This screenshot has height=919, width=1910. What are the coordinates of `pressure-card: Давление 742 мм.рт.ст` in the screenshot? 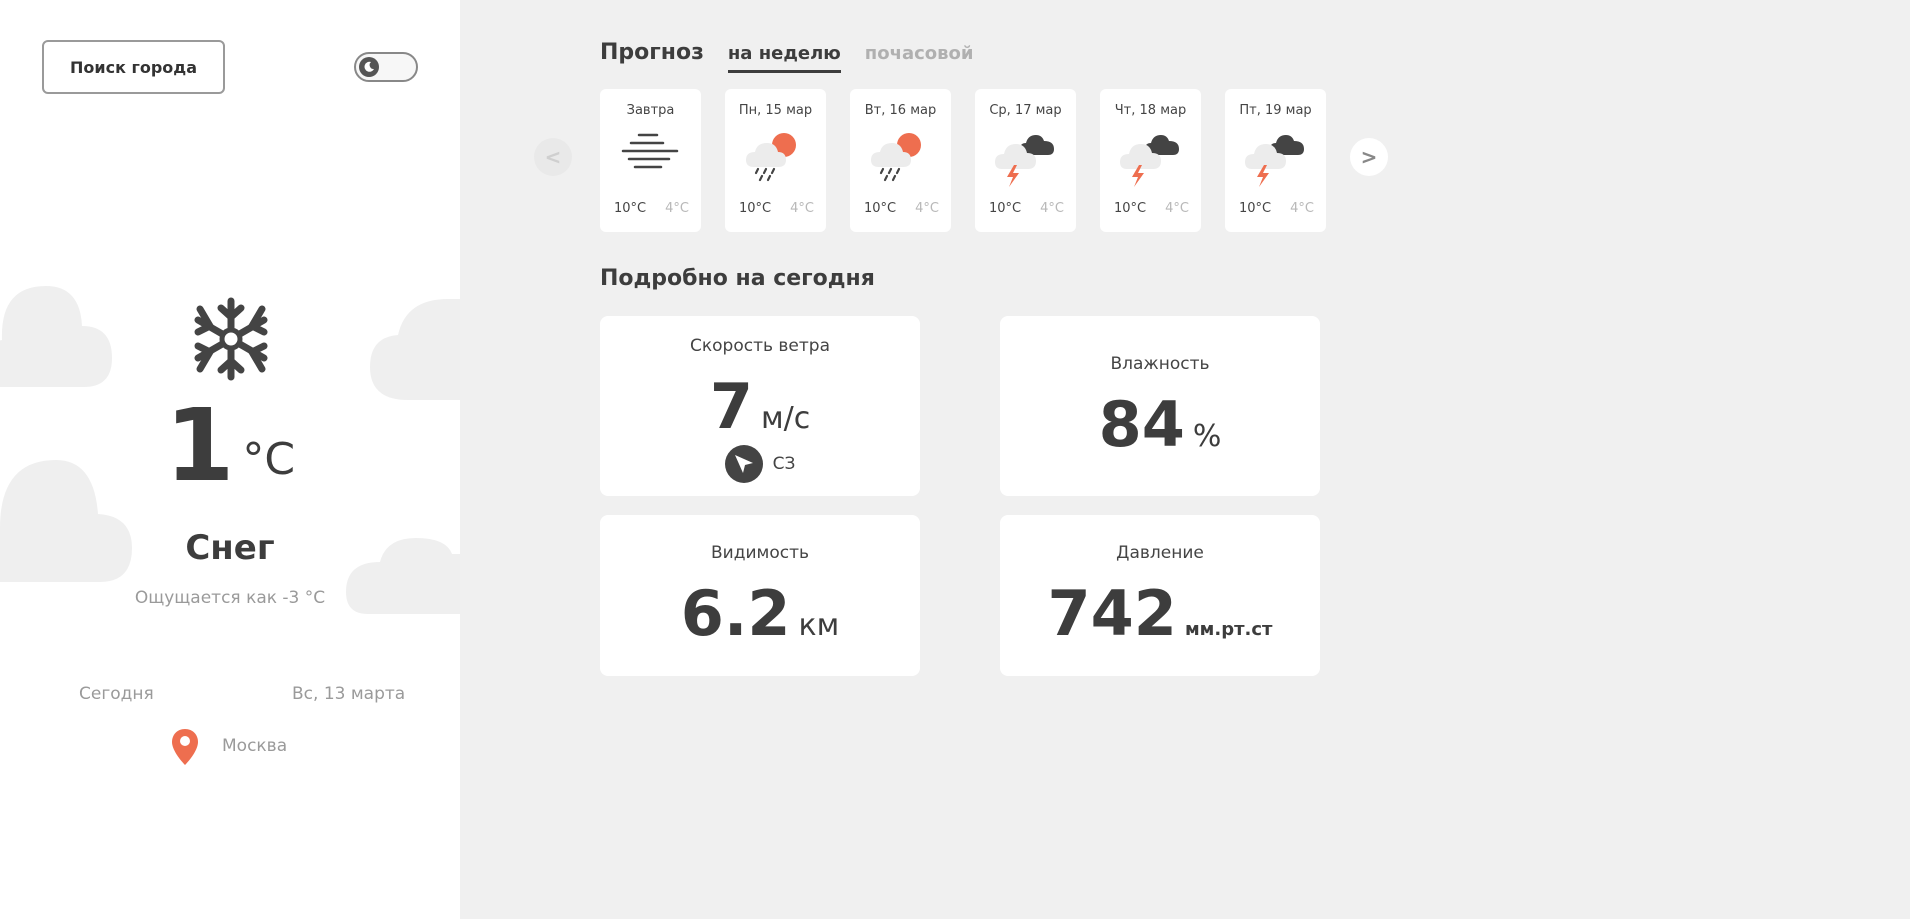 It's located at (1160, 595).